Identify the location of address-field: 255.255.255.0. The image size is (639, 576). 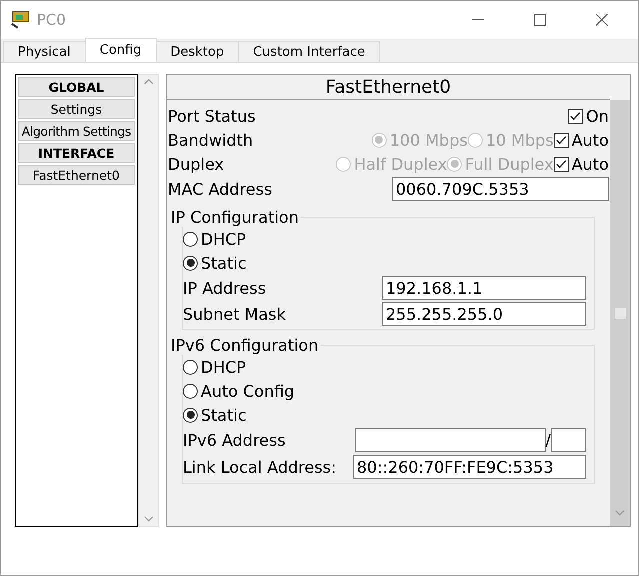
(484, 314).